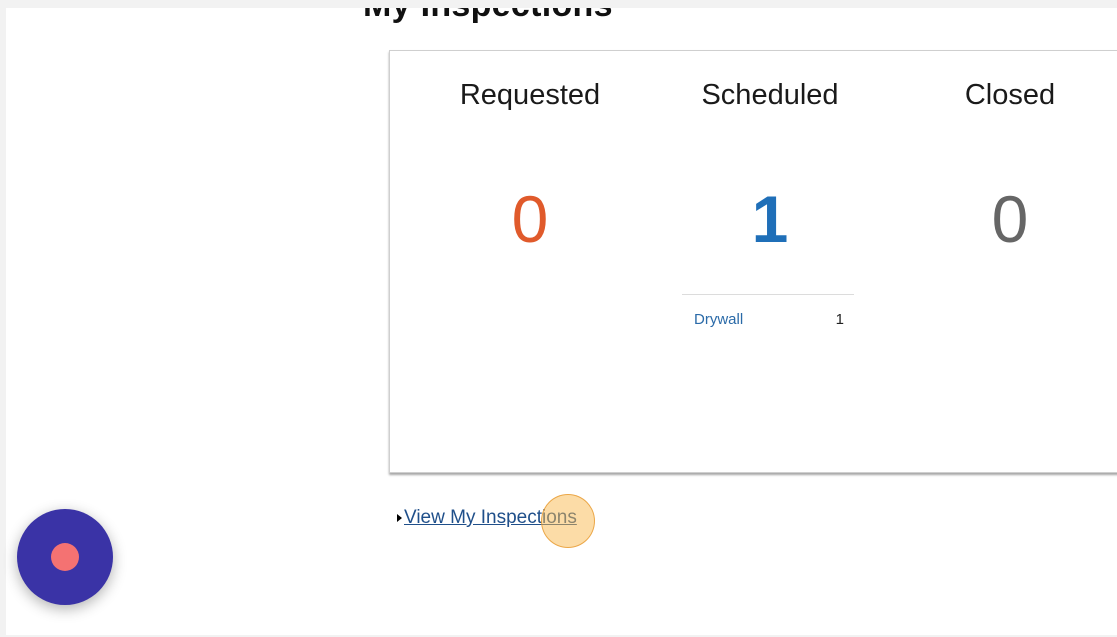 This screenshot has width=1117, height=637. What do you see at coordinates (1003, 261) in the screenshot?
I see `closed-column: Closed 0` at bounding box center [1003, 261].